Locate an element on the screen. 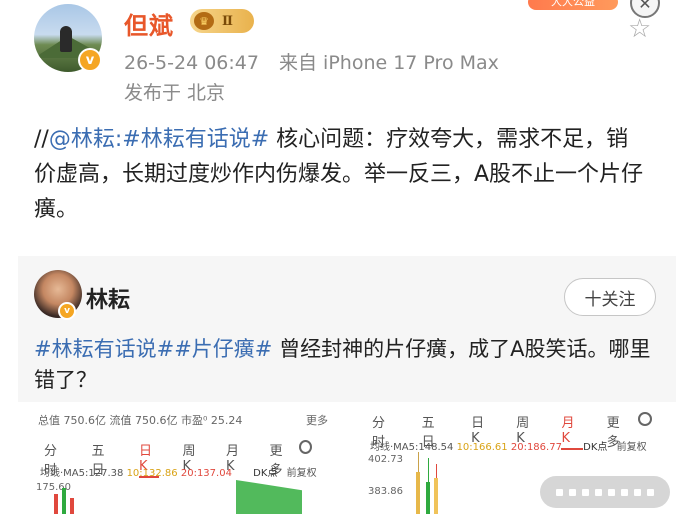 The image size is (676, 514). image-viewer-button is located at coordinates (605, 492).